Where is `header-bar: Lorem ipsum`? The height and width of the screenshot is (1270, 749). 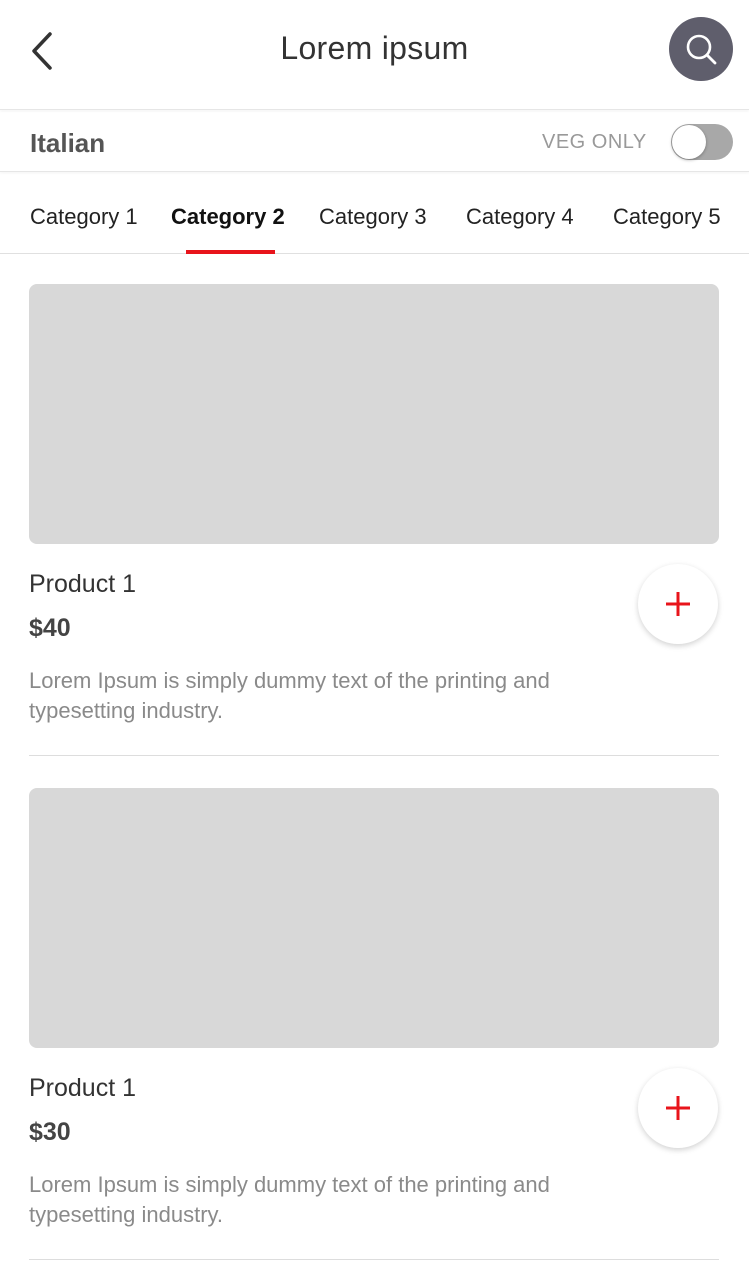
header-bar: Lorem ipsum is located at coordinates (374, 55).